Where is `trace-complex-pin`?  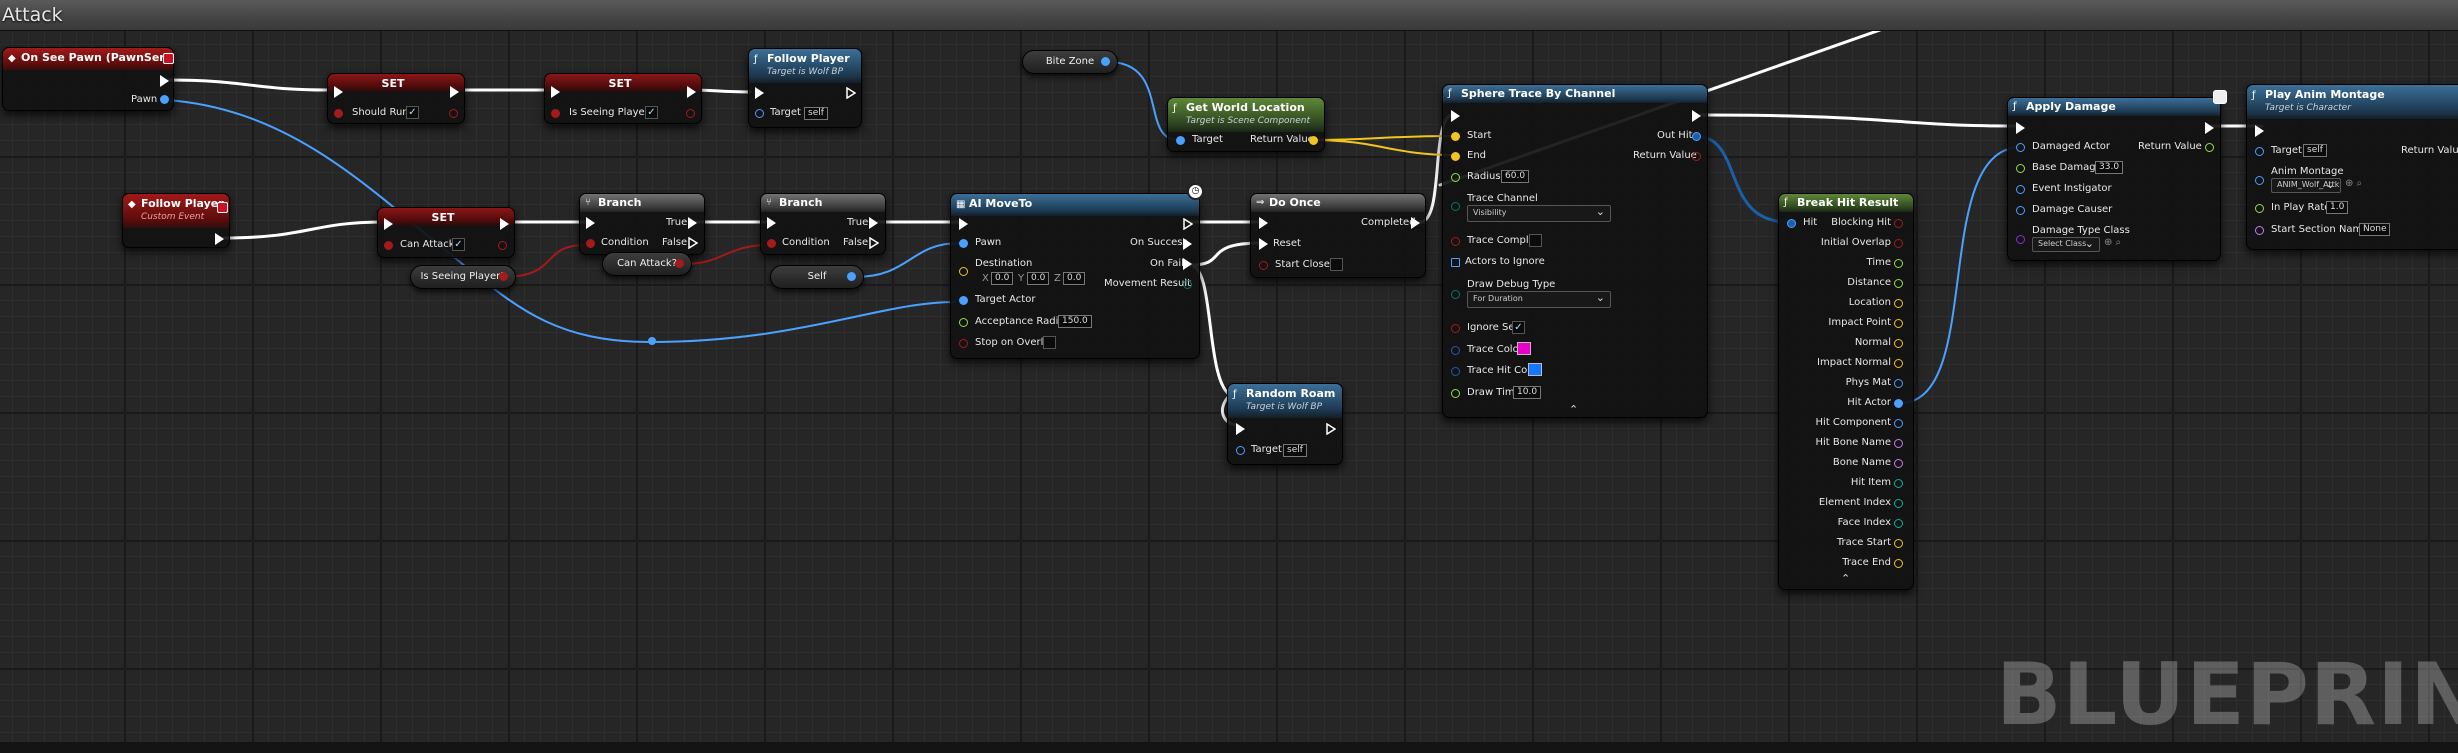 trace-complex-pin is located at coordinates (1455, 241).